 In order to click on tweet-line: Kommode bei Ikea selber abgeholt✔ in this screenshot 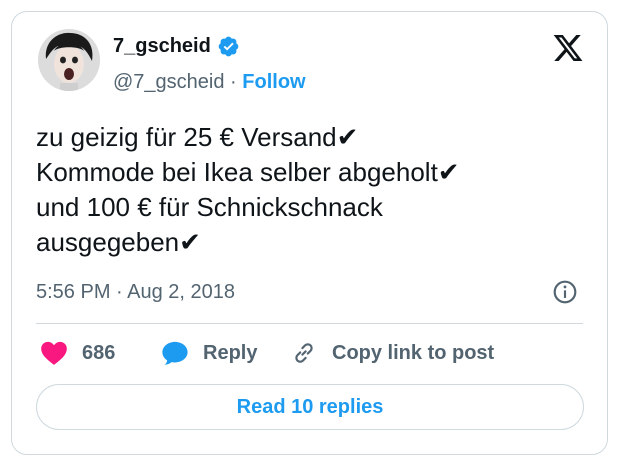, I will do `click(248, 172)`.